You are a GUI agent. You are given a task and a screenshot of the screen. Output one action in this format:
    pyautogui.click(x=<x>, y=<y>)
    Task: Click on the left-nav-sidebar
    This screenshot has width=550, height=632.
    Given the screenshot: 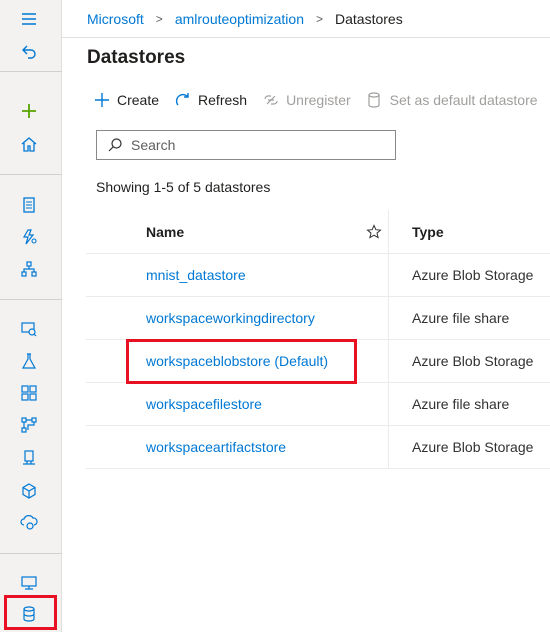 What is the action you would take?
    pyautogui.click(x=31, y=316)
    